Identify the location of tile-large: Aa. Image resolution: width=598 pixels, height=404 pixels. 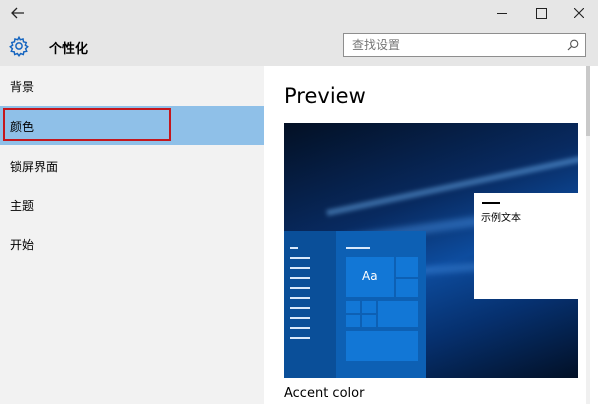
(370, 277).